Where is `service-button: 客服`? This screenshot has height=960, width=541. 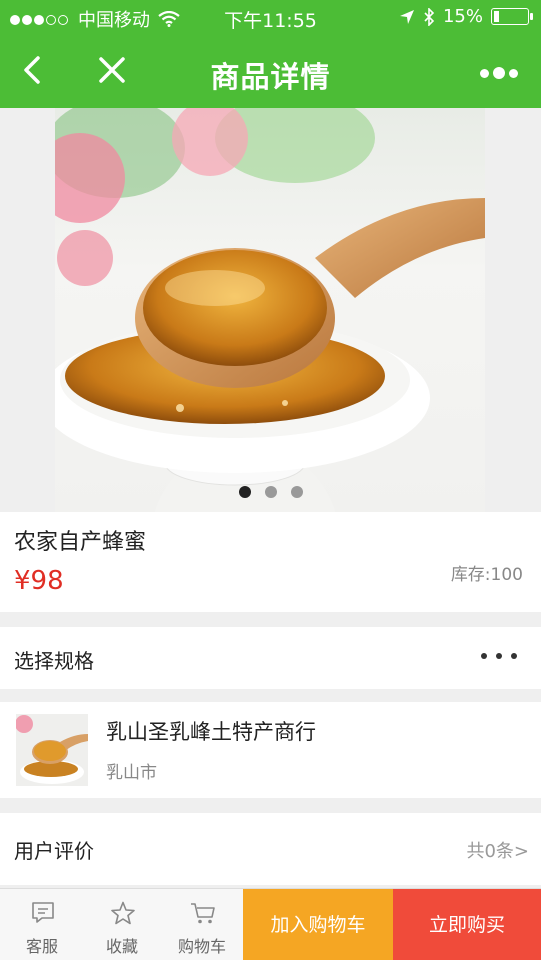
service-button: 客服 is located at coordinates (42, 924).